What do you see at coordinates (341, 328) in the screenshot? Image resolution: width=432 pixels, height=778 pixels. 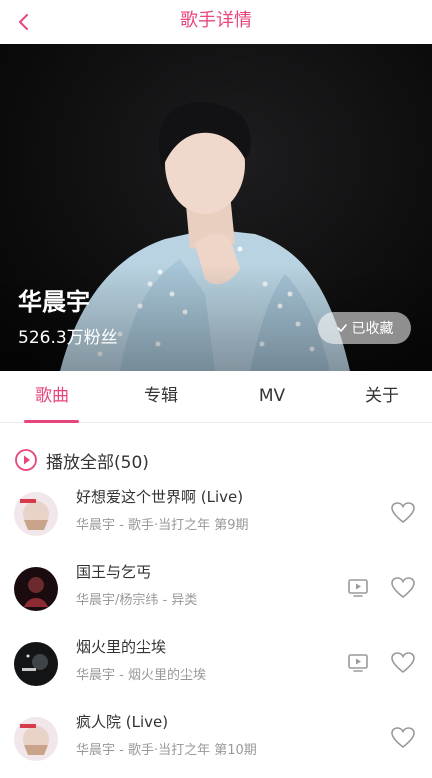 I see `check-icon` at bounding box center [341, 328].